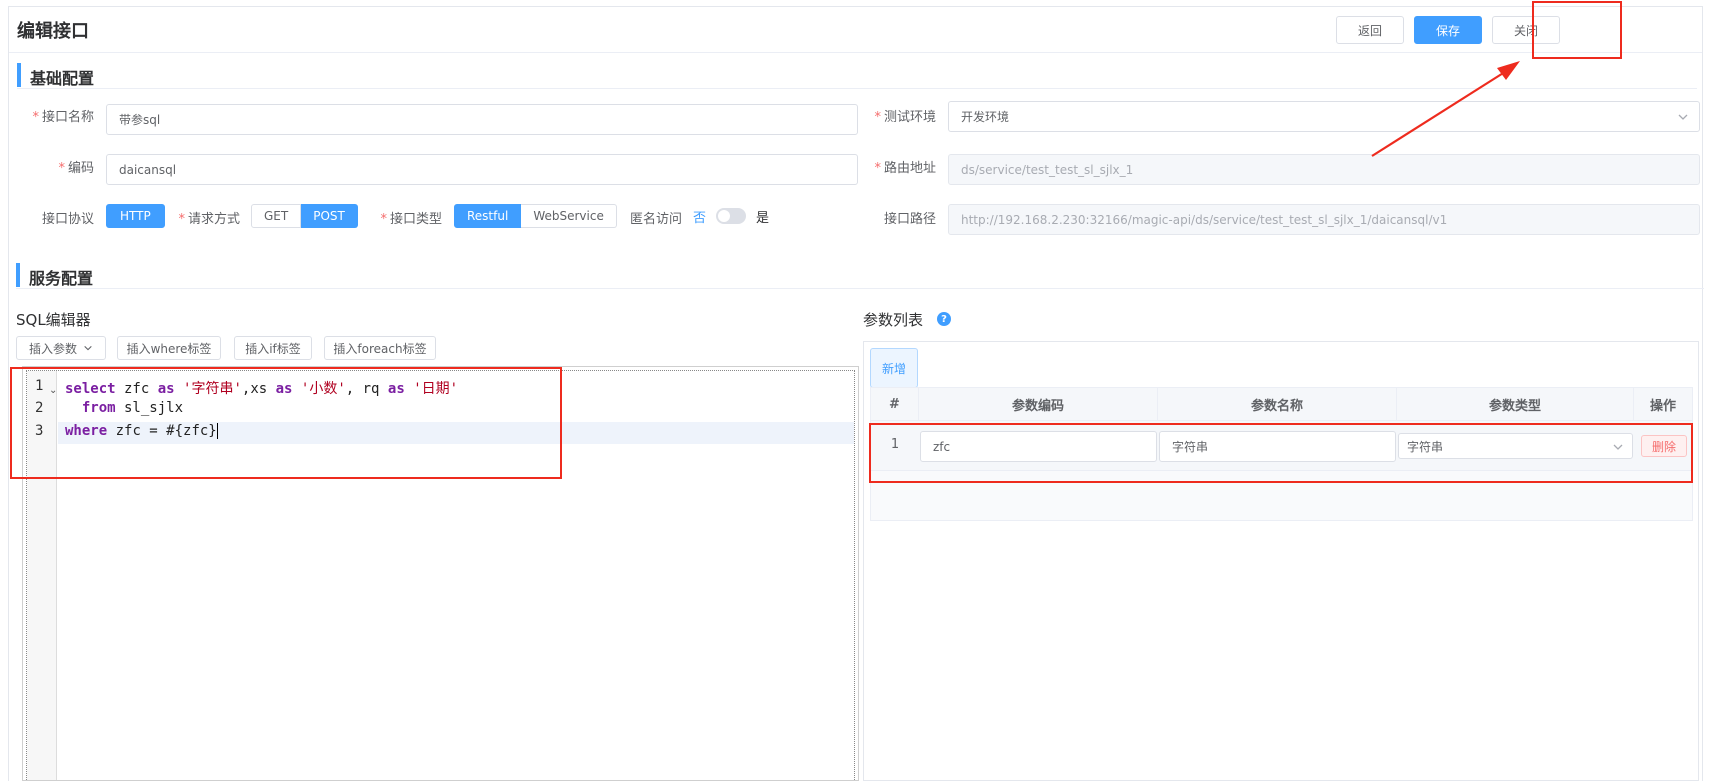 The width and height of the screenshot is (1709, 781). Describe the element at coordinates (1515, 404) in the screenshot. I see `col-type: 参数类型` at that location.